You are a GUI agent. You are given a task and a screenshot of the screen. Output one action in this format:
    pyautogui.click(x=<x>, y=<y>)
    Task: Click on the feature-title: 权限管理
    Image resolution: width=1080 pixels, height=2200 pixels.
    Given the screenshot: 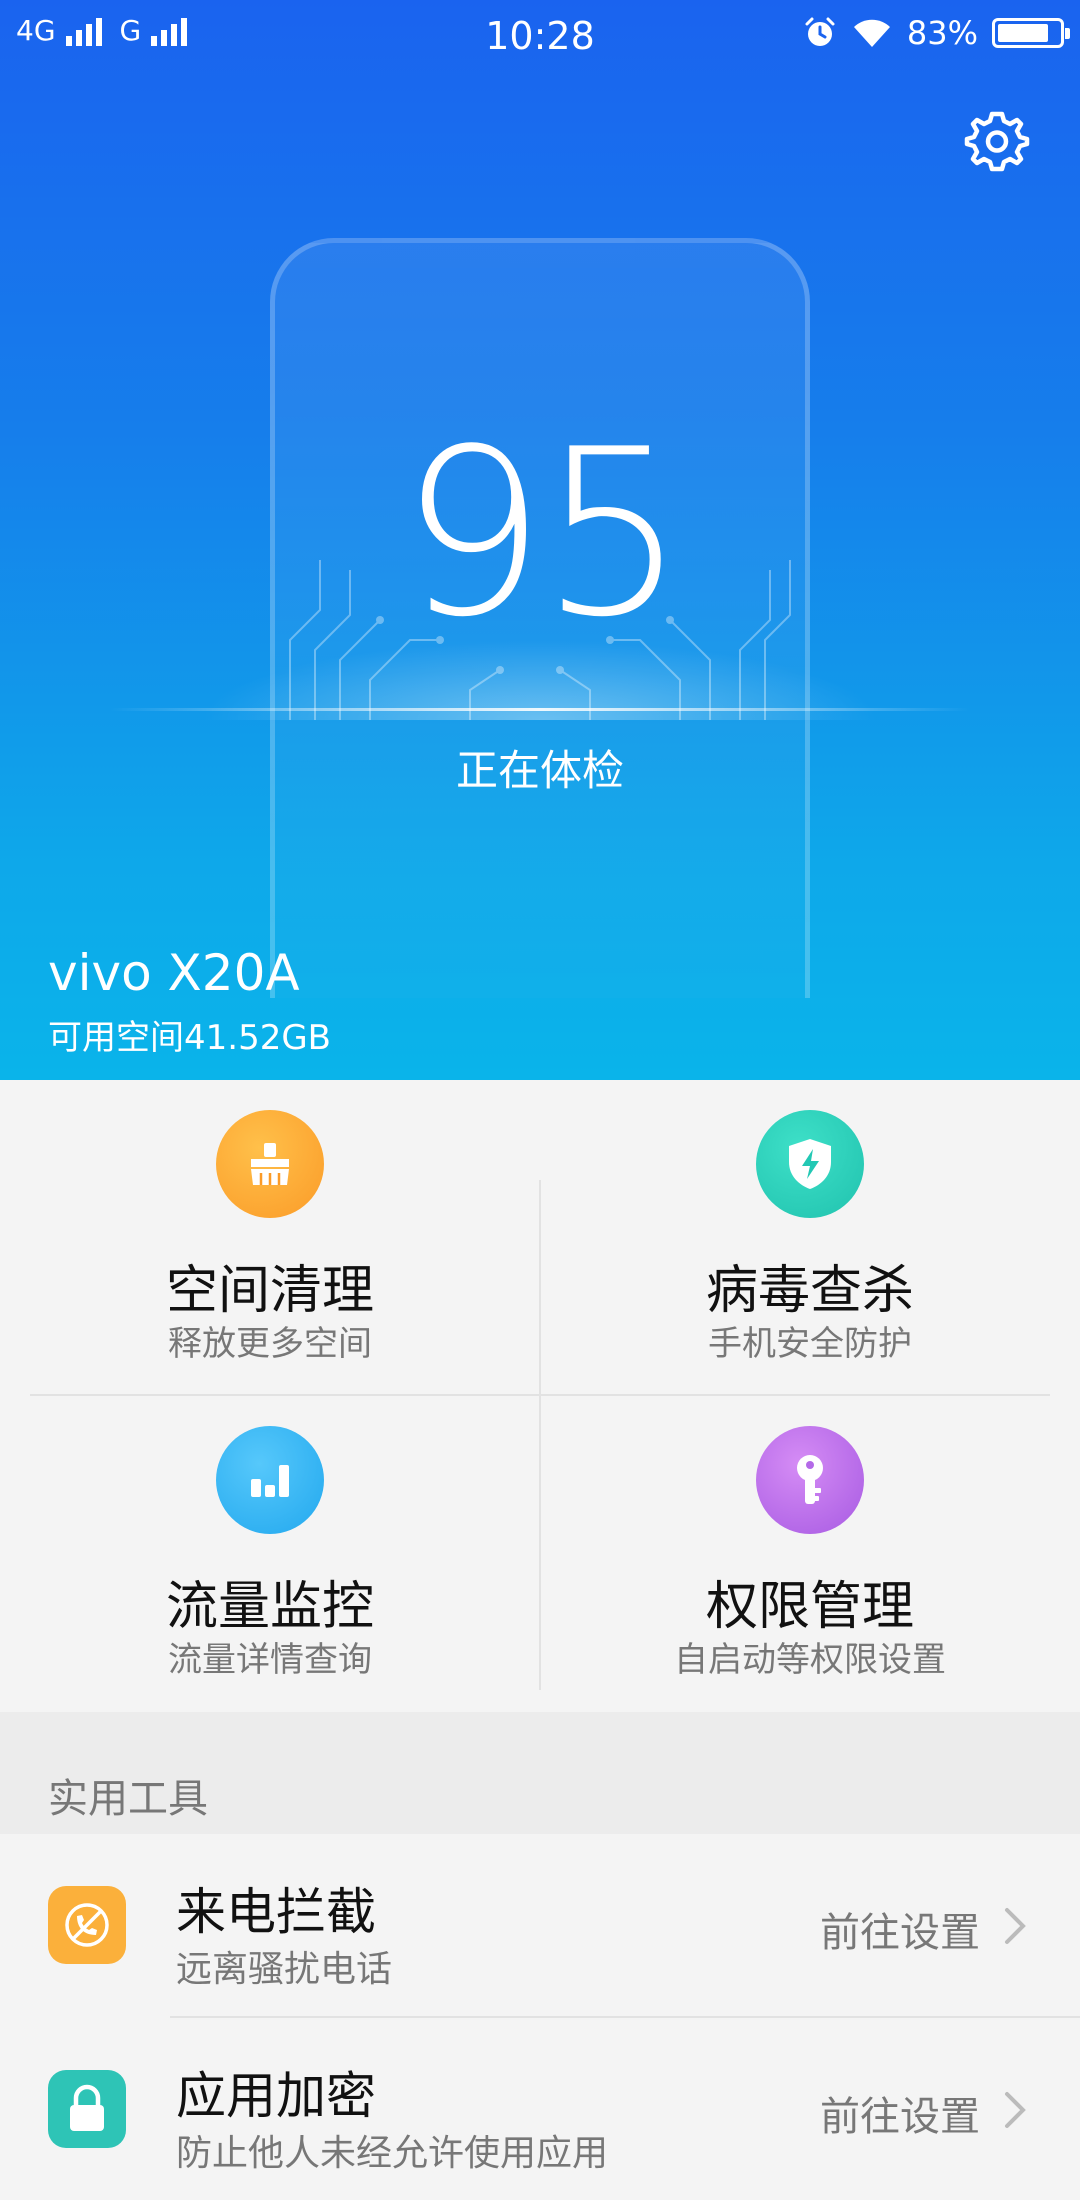 What is the action you would take?
    pyautogui.click(x=809, y=1607)
    